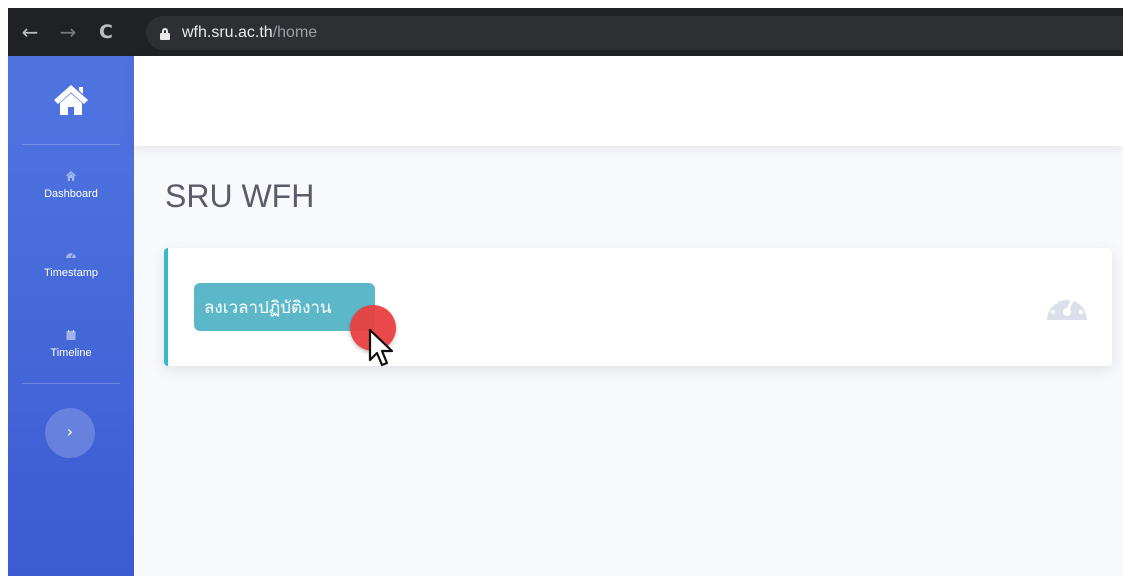 The image size is (1123, 576). I want to click on sidebar-item-dashboard: Dashboard, so click(71, 185).